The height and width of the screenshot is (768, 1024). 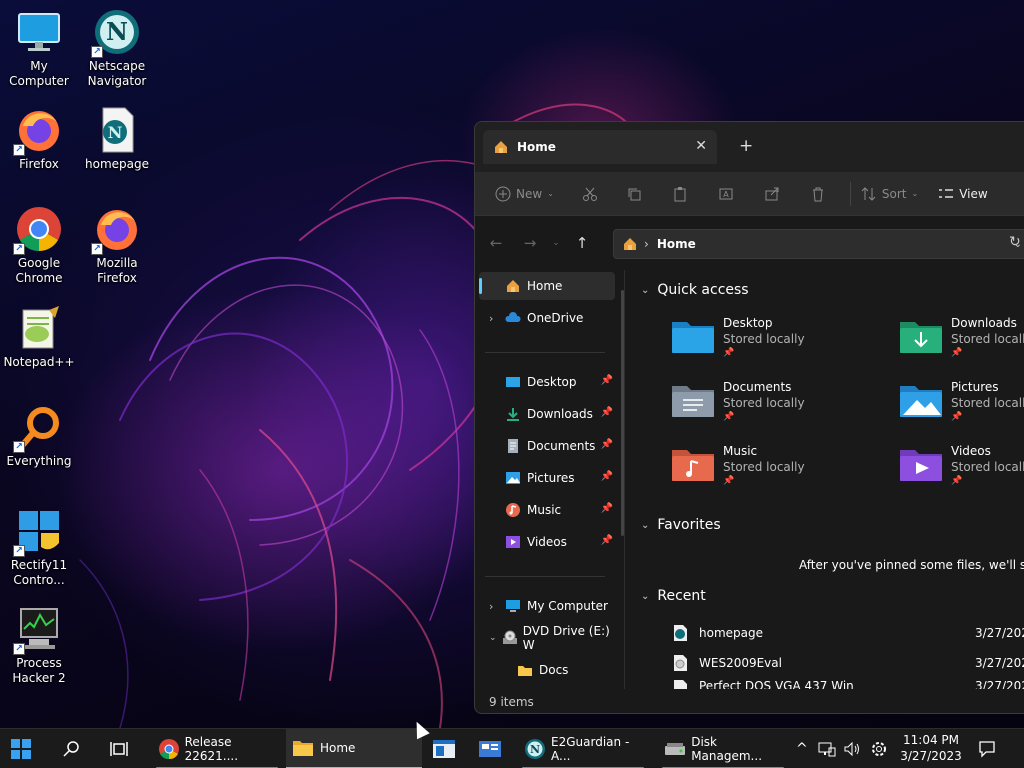 I want to click on breadcrumb-home: Home, so click(x=676, y=244).